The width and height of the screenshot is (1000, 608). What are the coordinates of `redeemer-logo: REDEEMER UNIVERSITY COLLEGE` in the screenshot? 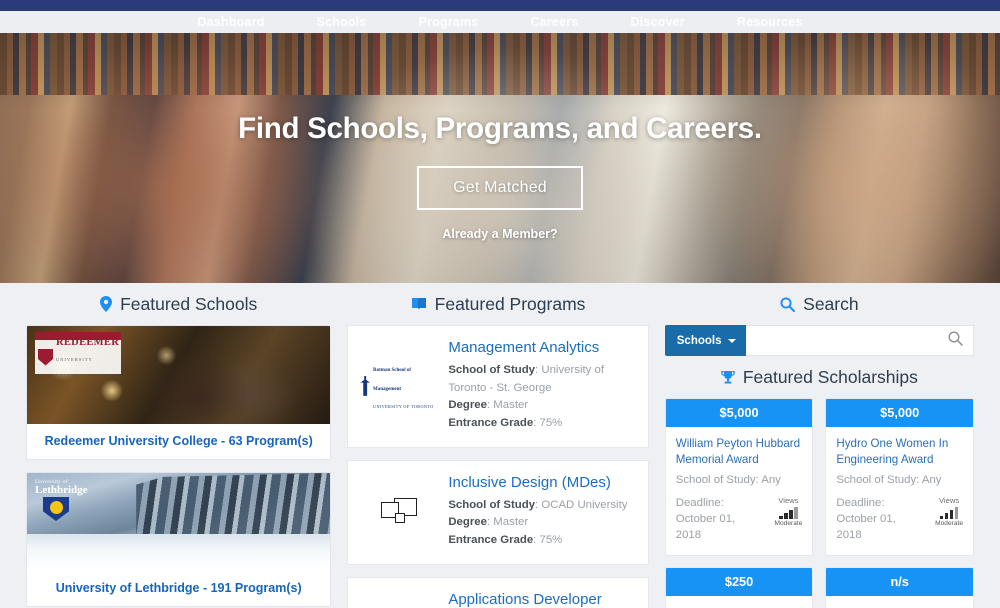 It's located at (78, 355).